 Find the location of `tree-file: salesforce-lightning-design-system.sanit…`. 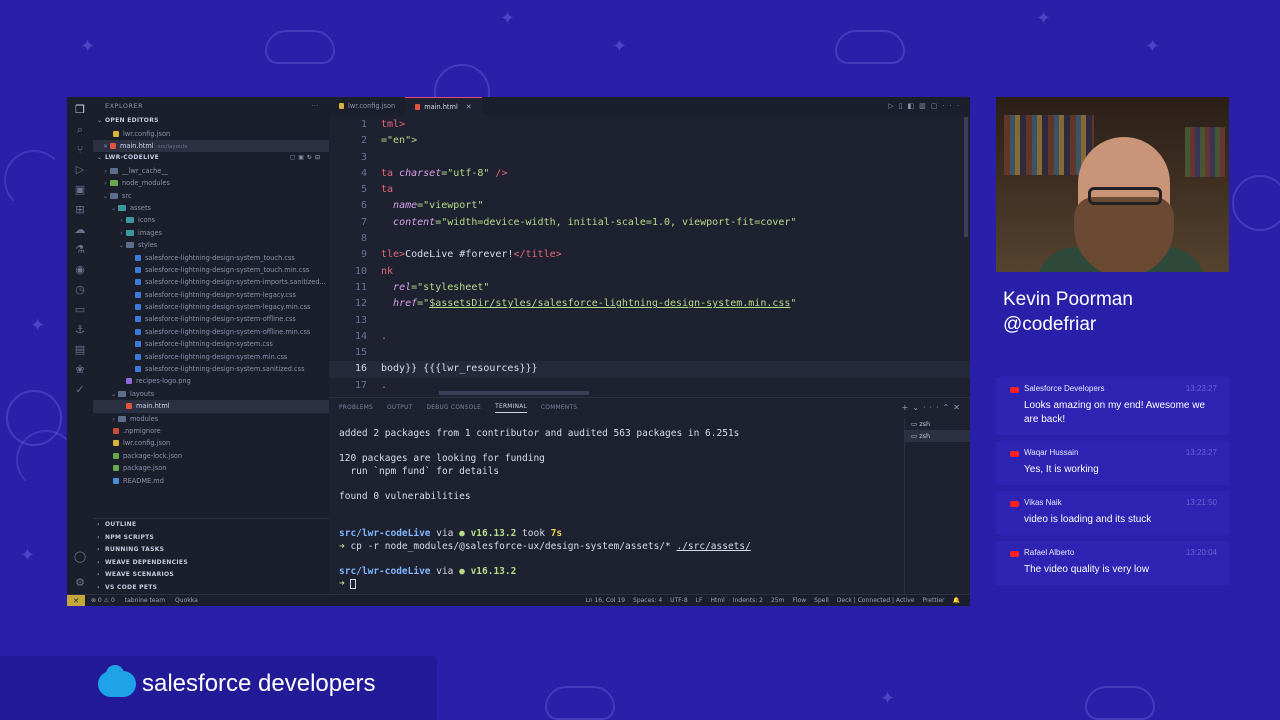

tree-file: salesforce-lightning-design-system.sanit… is located at coordinates (211, 369).